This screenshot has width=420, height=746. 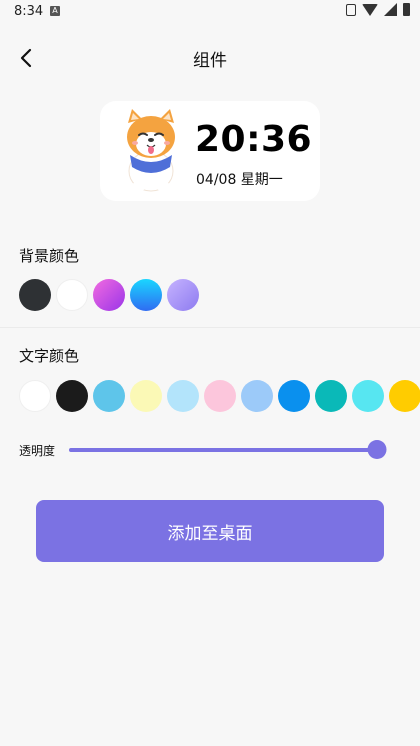 I want to click on shiba-dog-sticker, so click(x=151, y=150).